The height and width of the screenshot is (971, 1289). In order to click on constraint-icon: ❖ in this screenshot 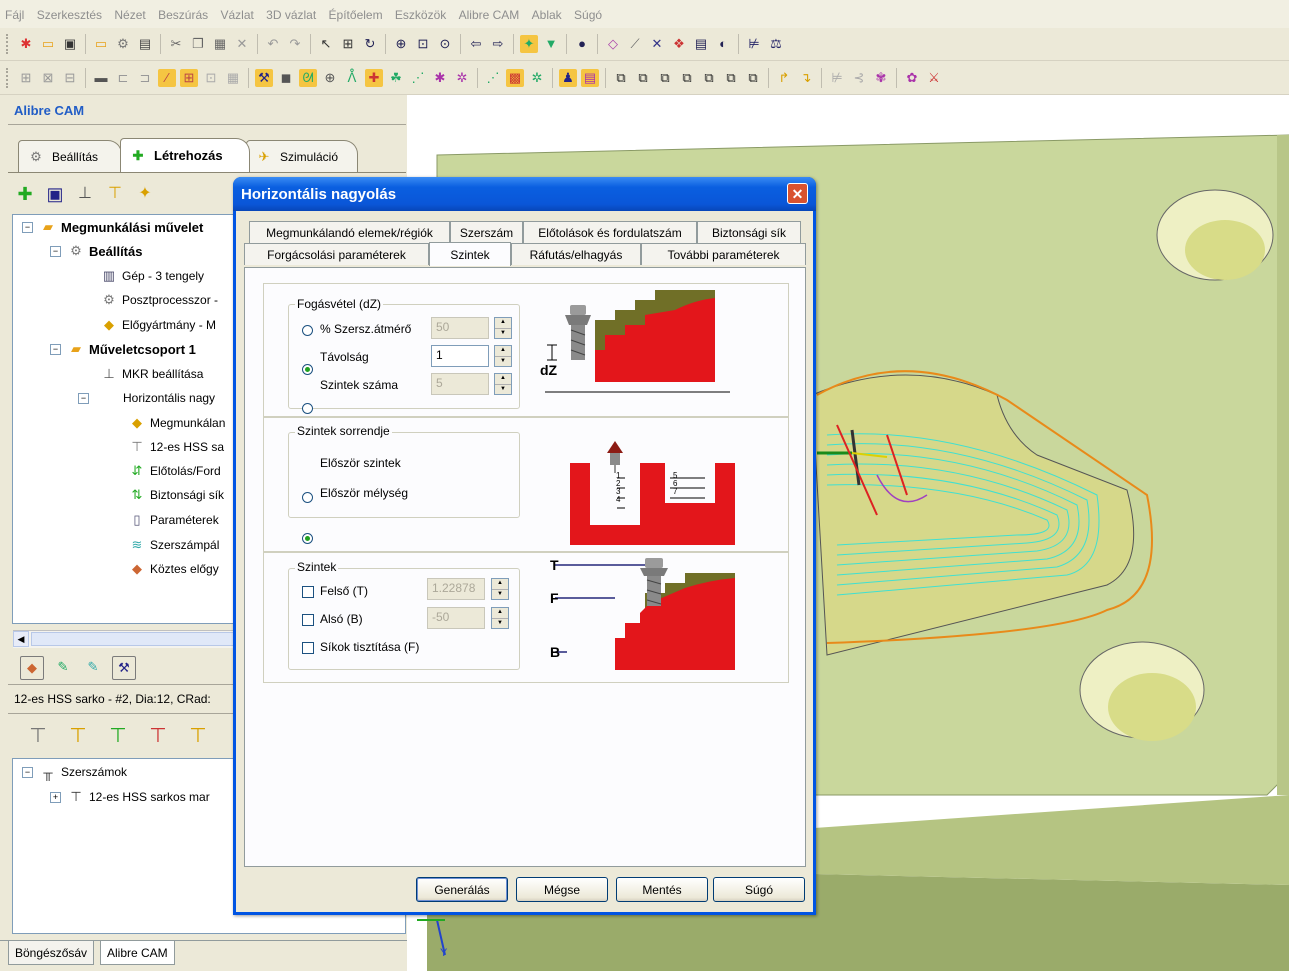, I will do `click(679, 44)`.